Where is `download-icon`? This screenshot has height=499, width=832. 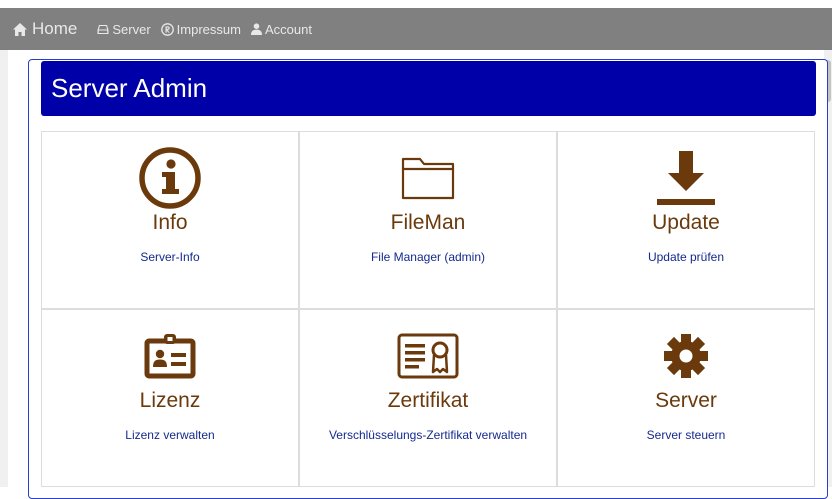 download-icon is located at coordinates (686, 178).